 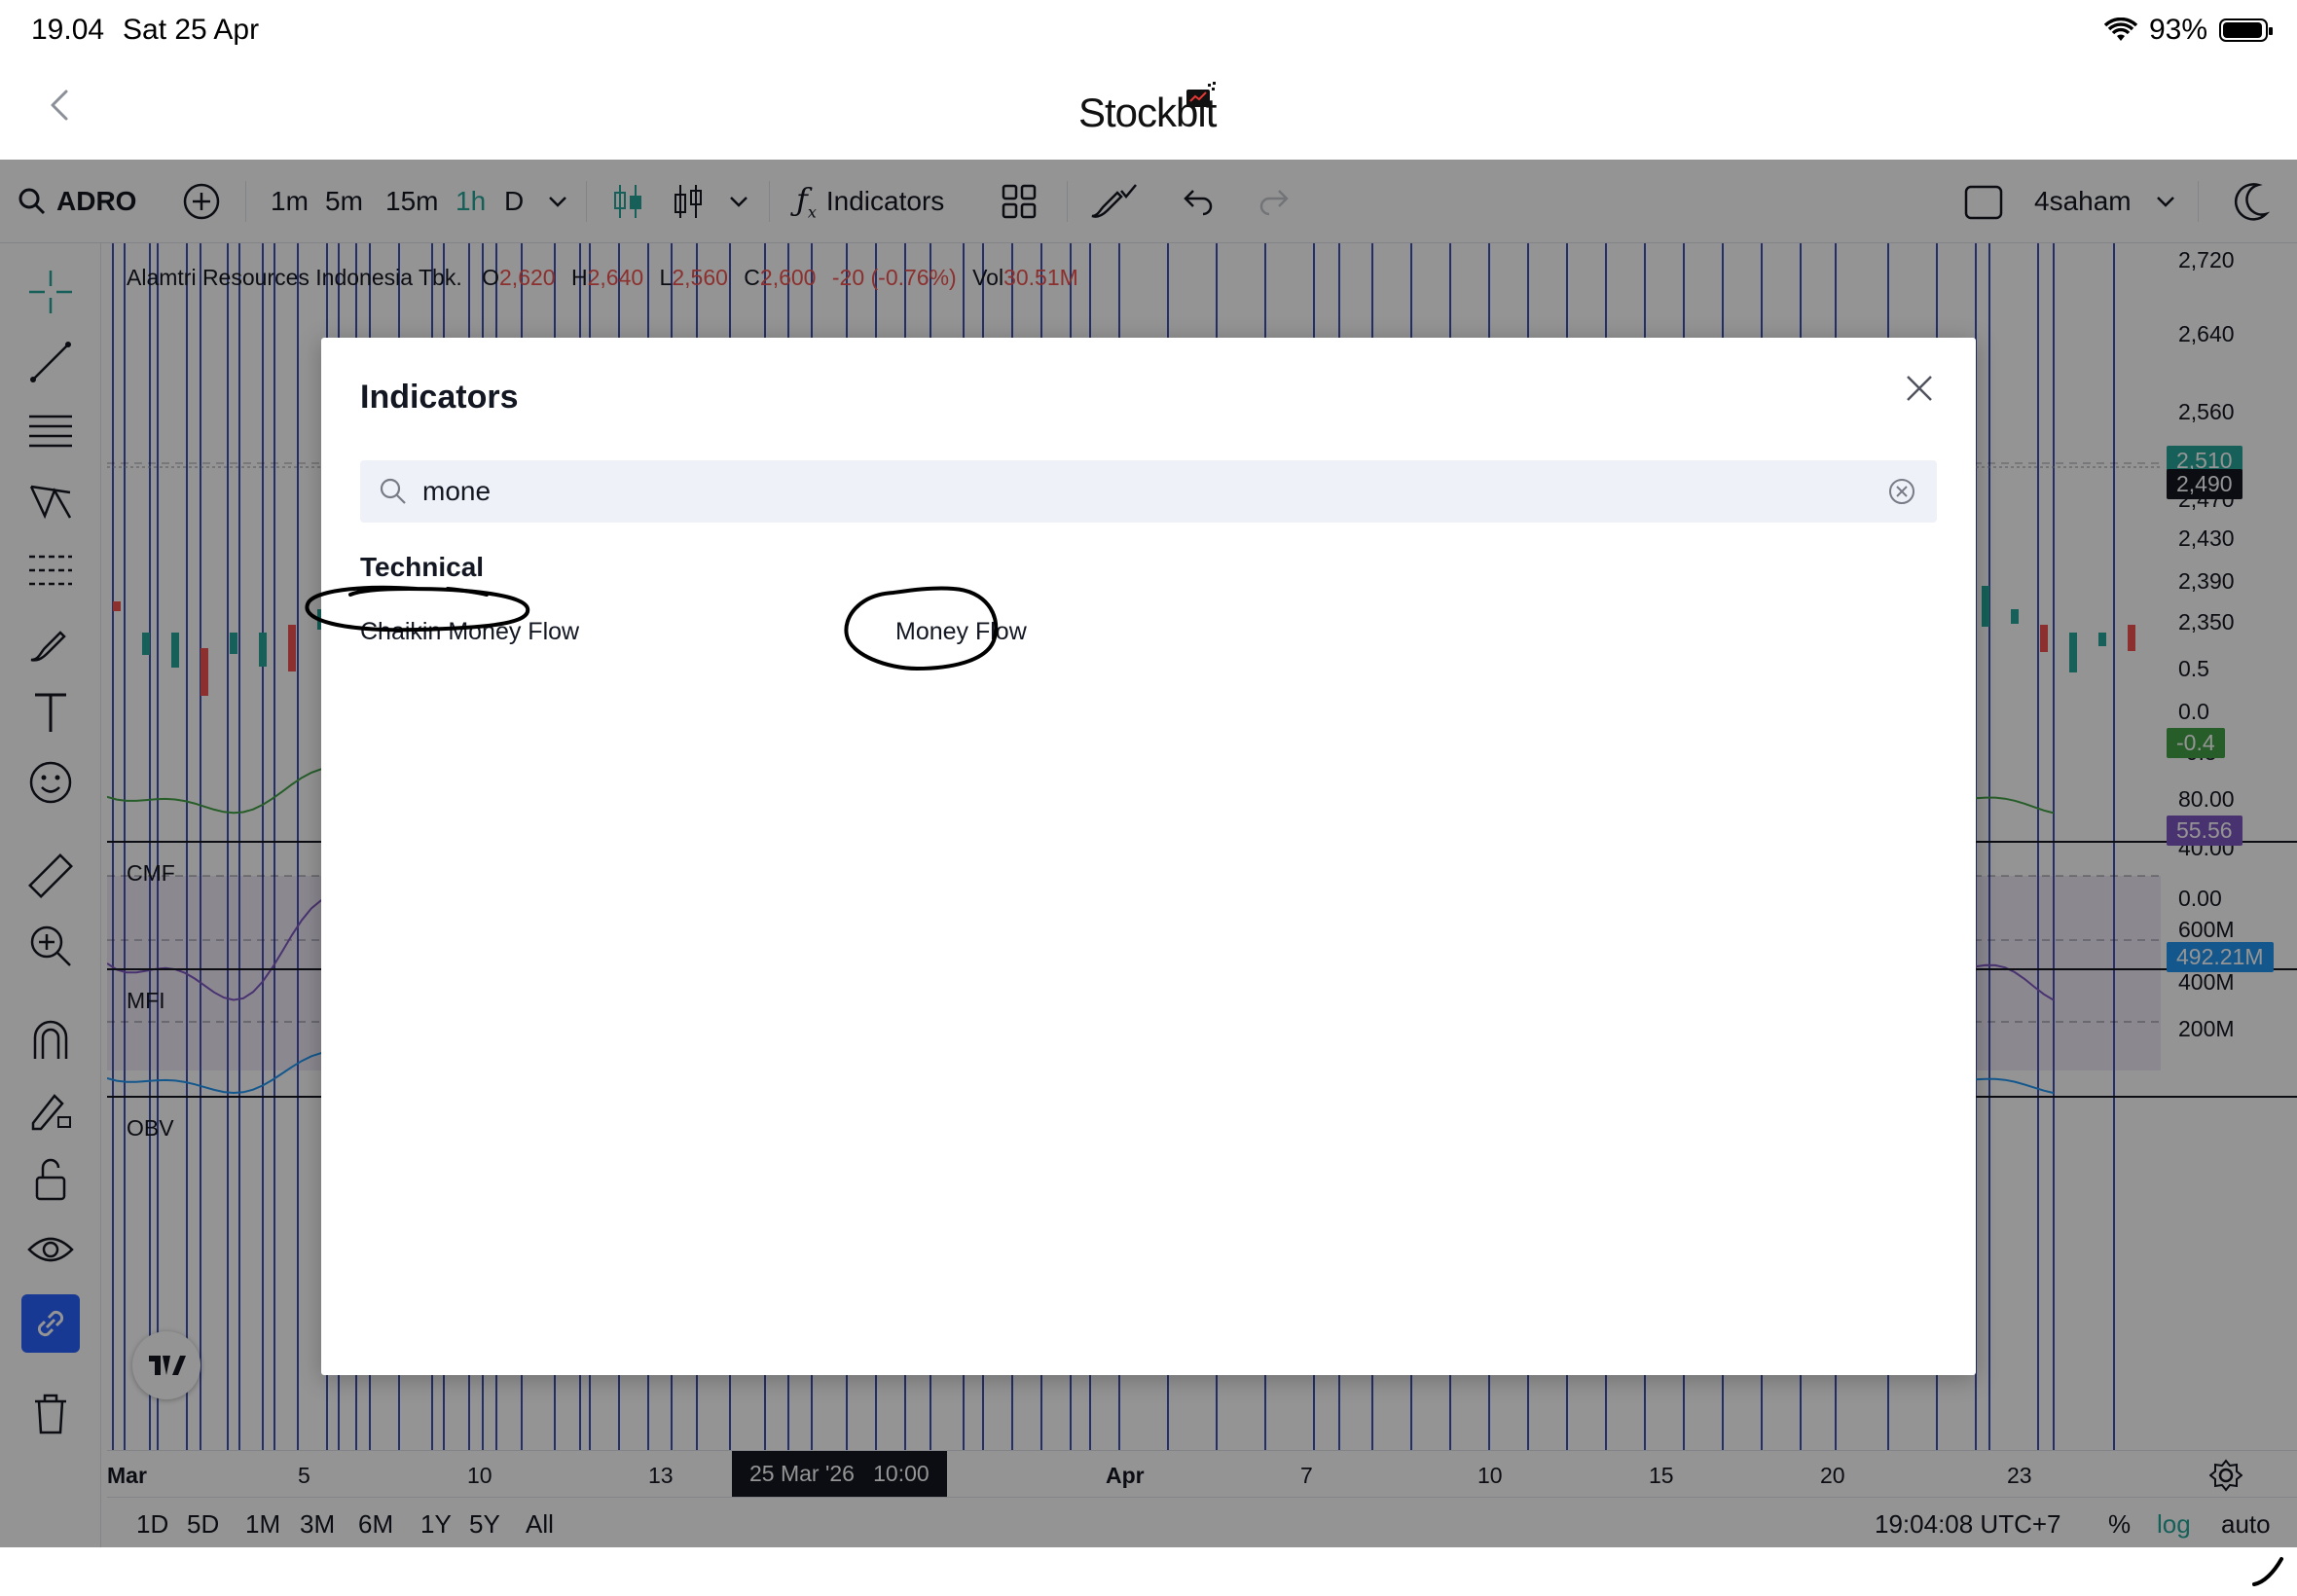 I want to click on brand-chart-icon, so click(x=1201, y=94).